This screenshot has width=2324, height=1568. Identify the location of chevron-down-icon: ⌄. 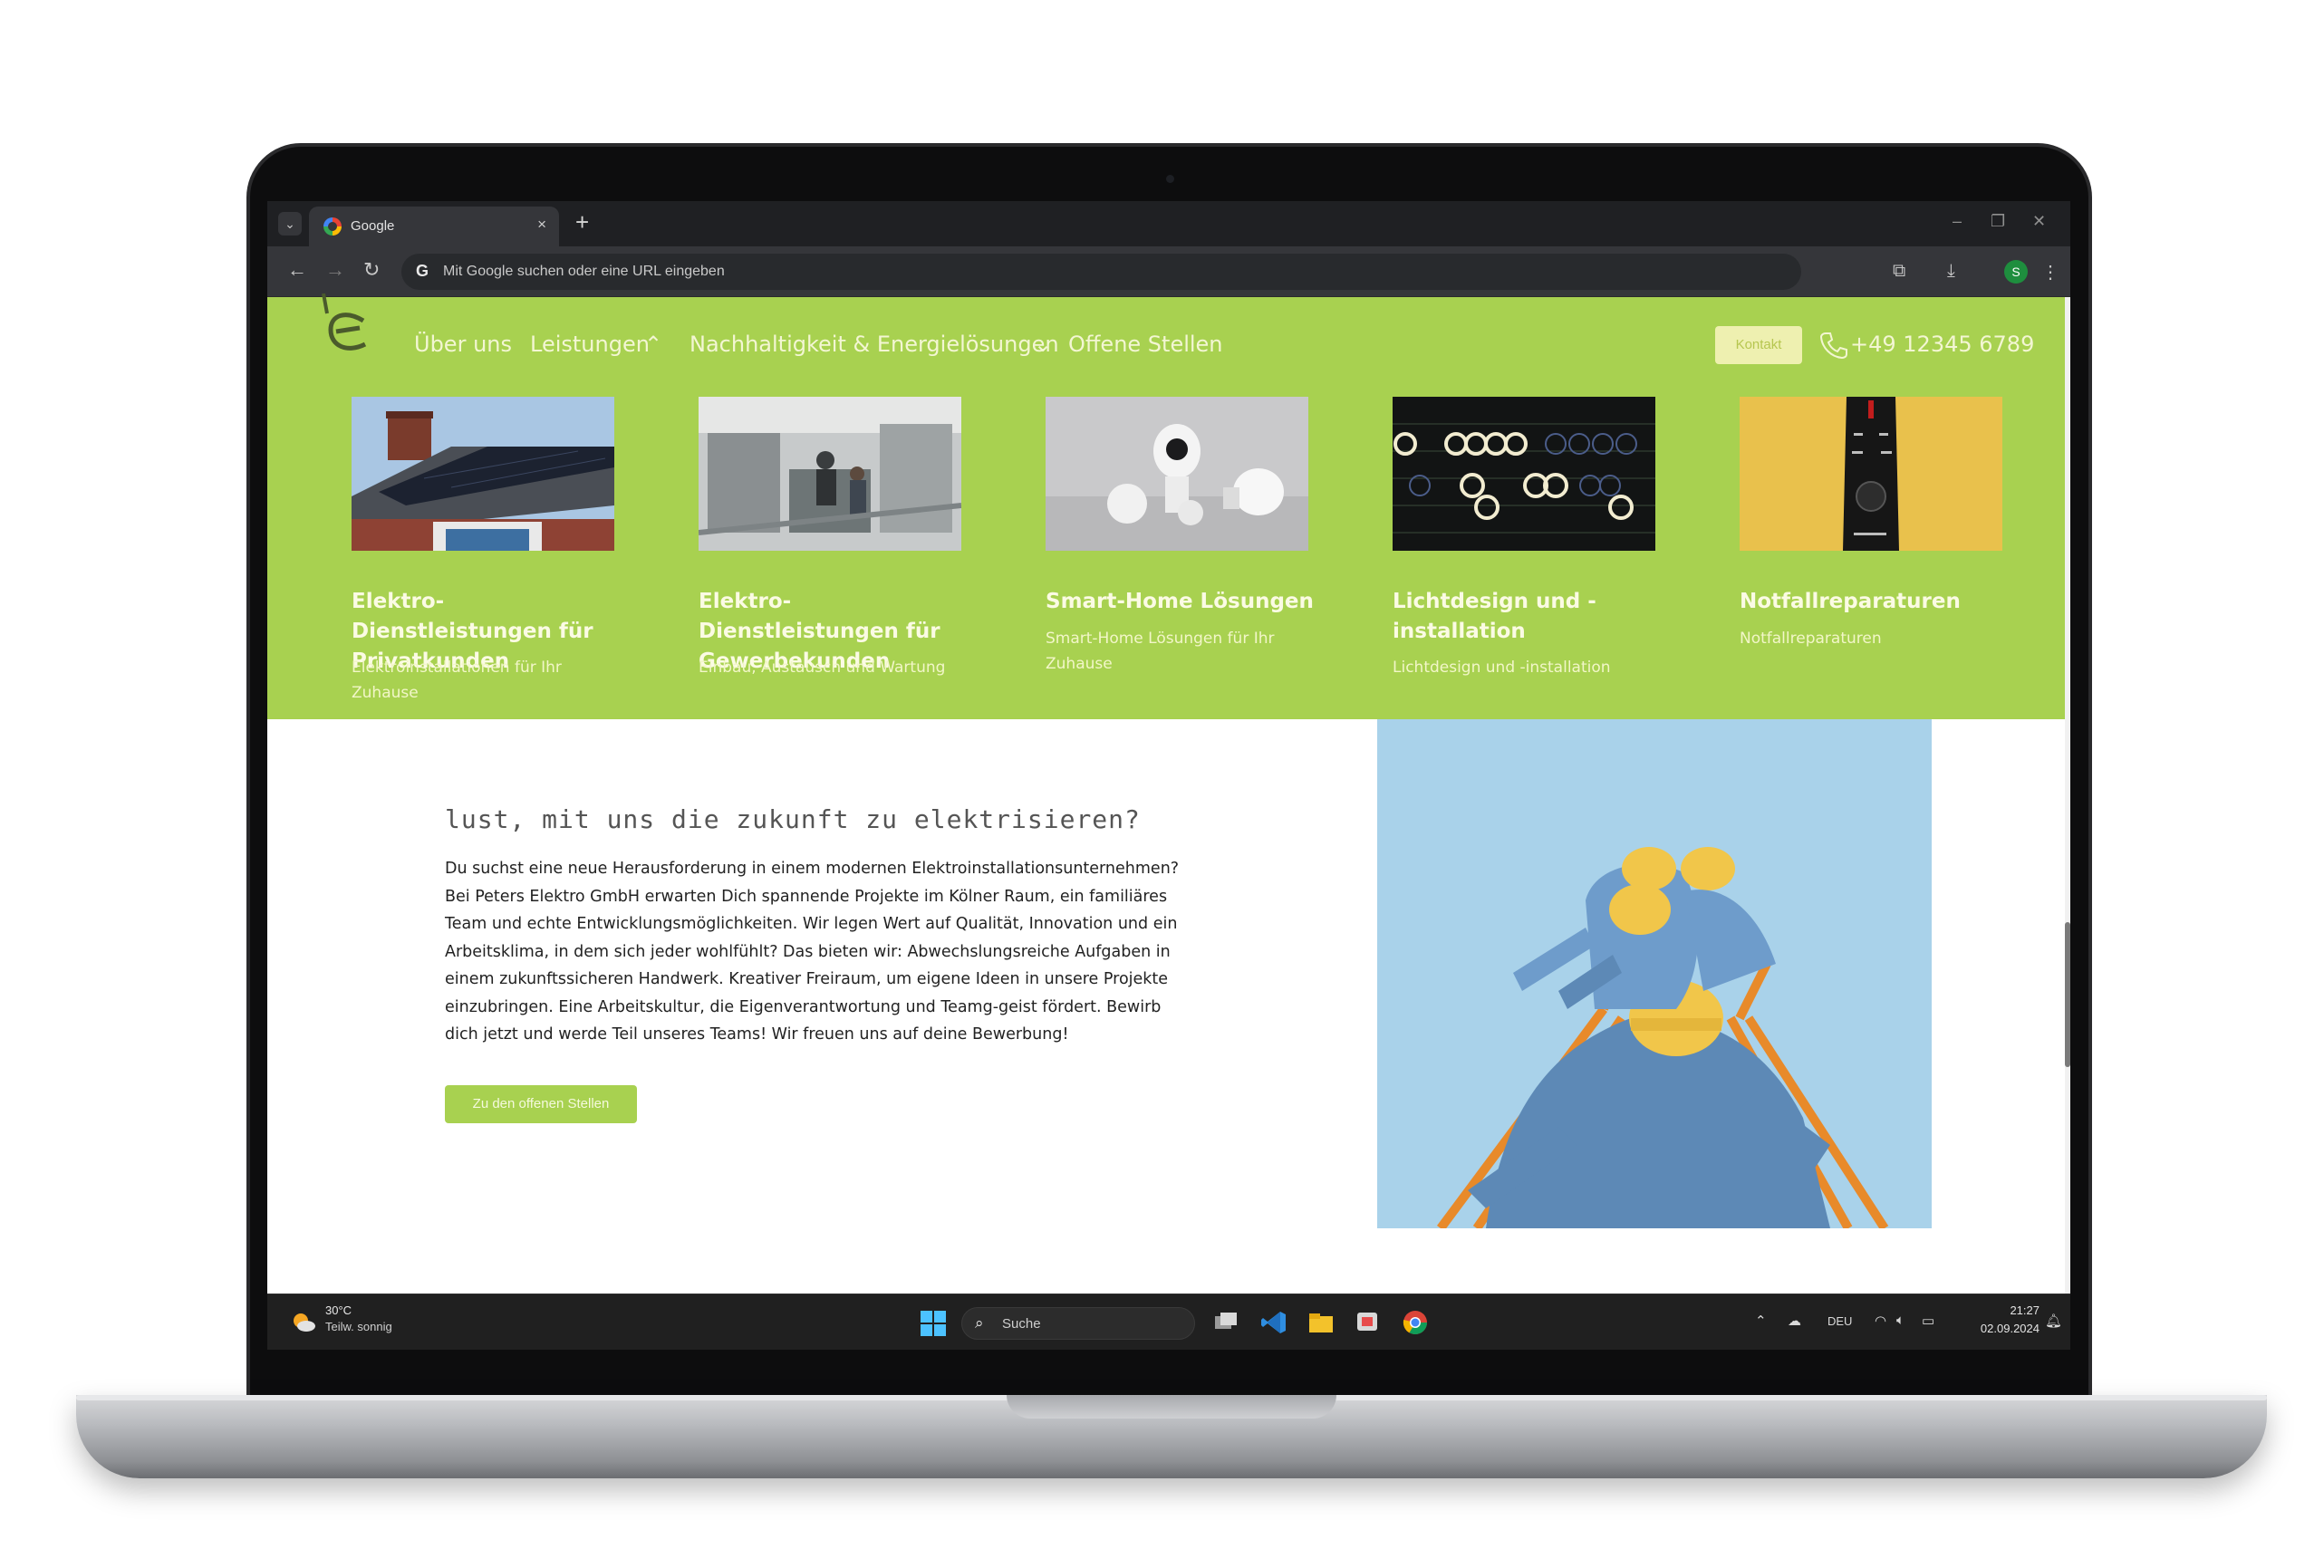
(1043, 344).